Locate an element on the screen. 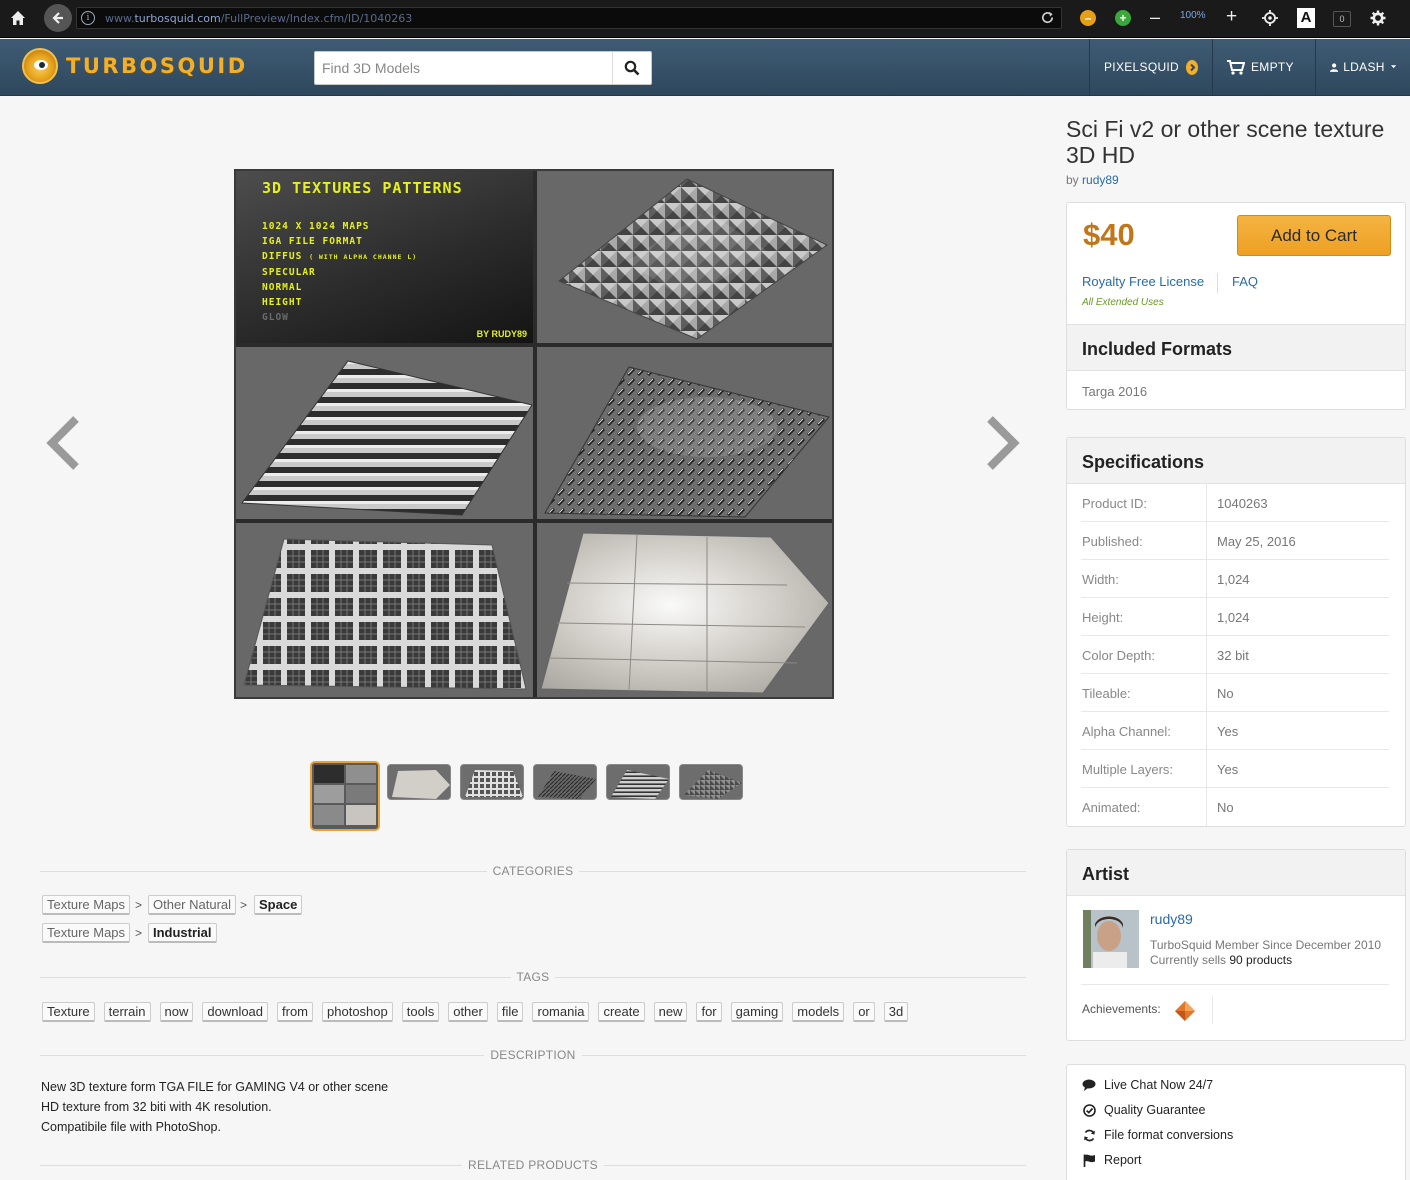  chat-bubble-icon is located at coordinates (1089, 1085).